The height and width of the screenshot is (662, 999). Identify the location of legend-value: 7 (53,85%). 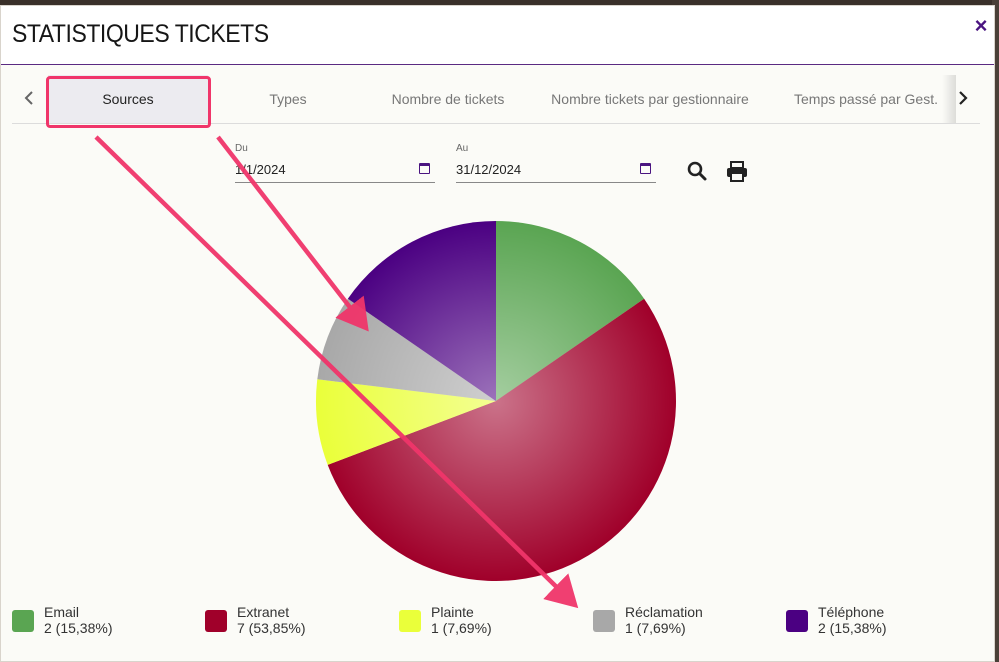
(271, 628).